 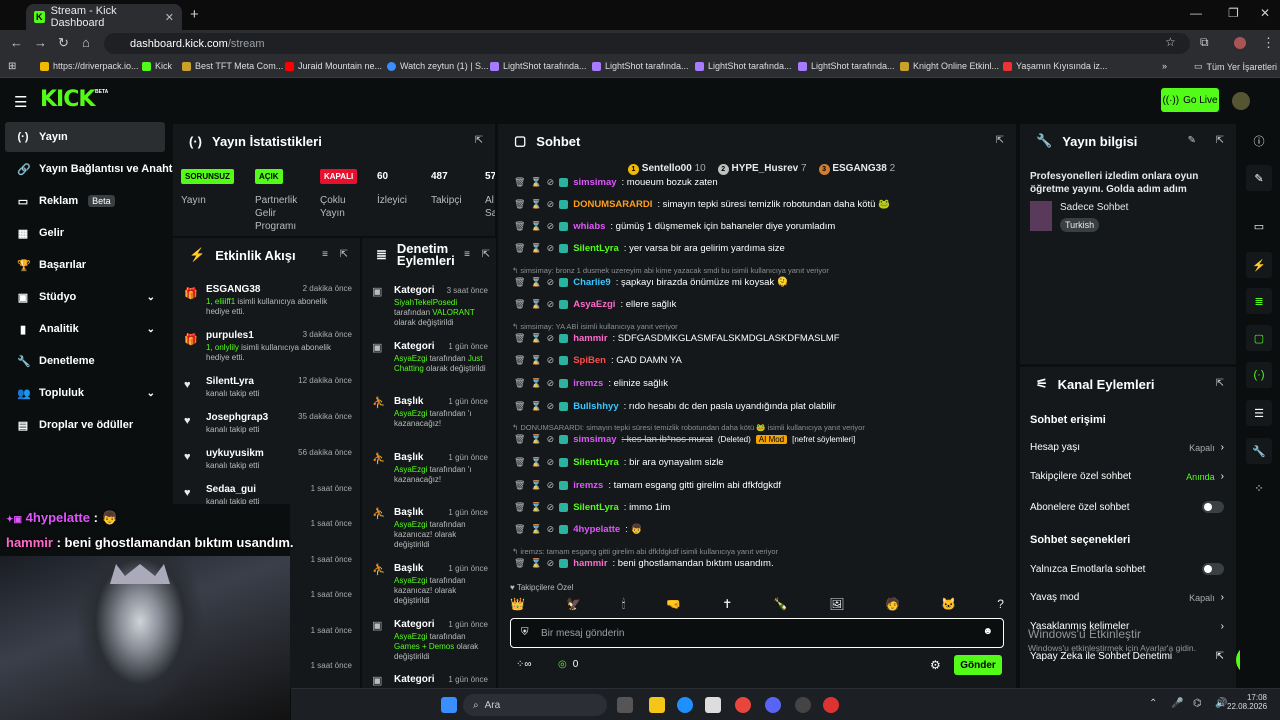 What do you see at coordinates (67, 99) in the screenshot?
I see `kick-logo: KICK` at bounding box center [67, 99].